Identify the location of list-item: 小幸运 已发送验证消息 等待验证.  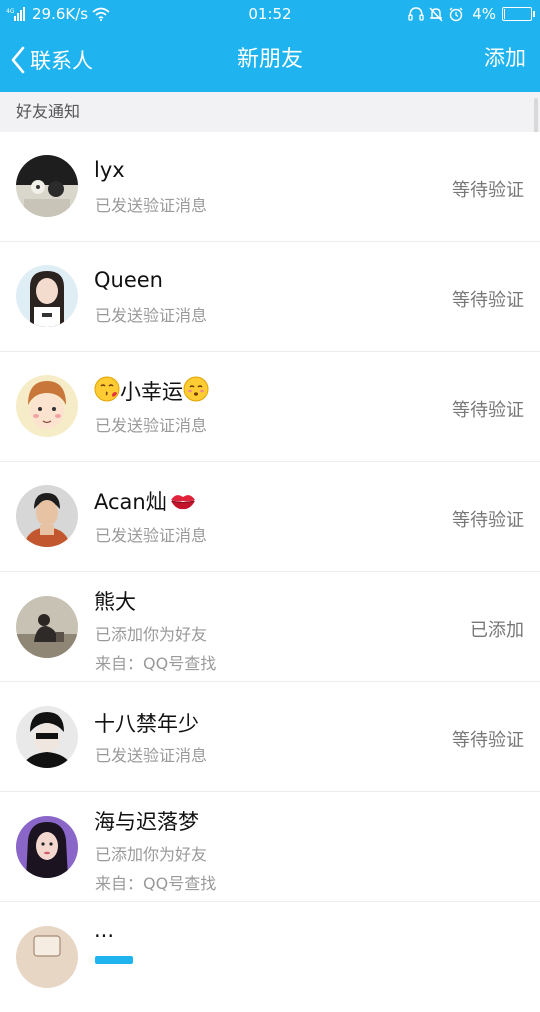
(270, 407).